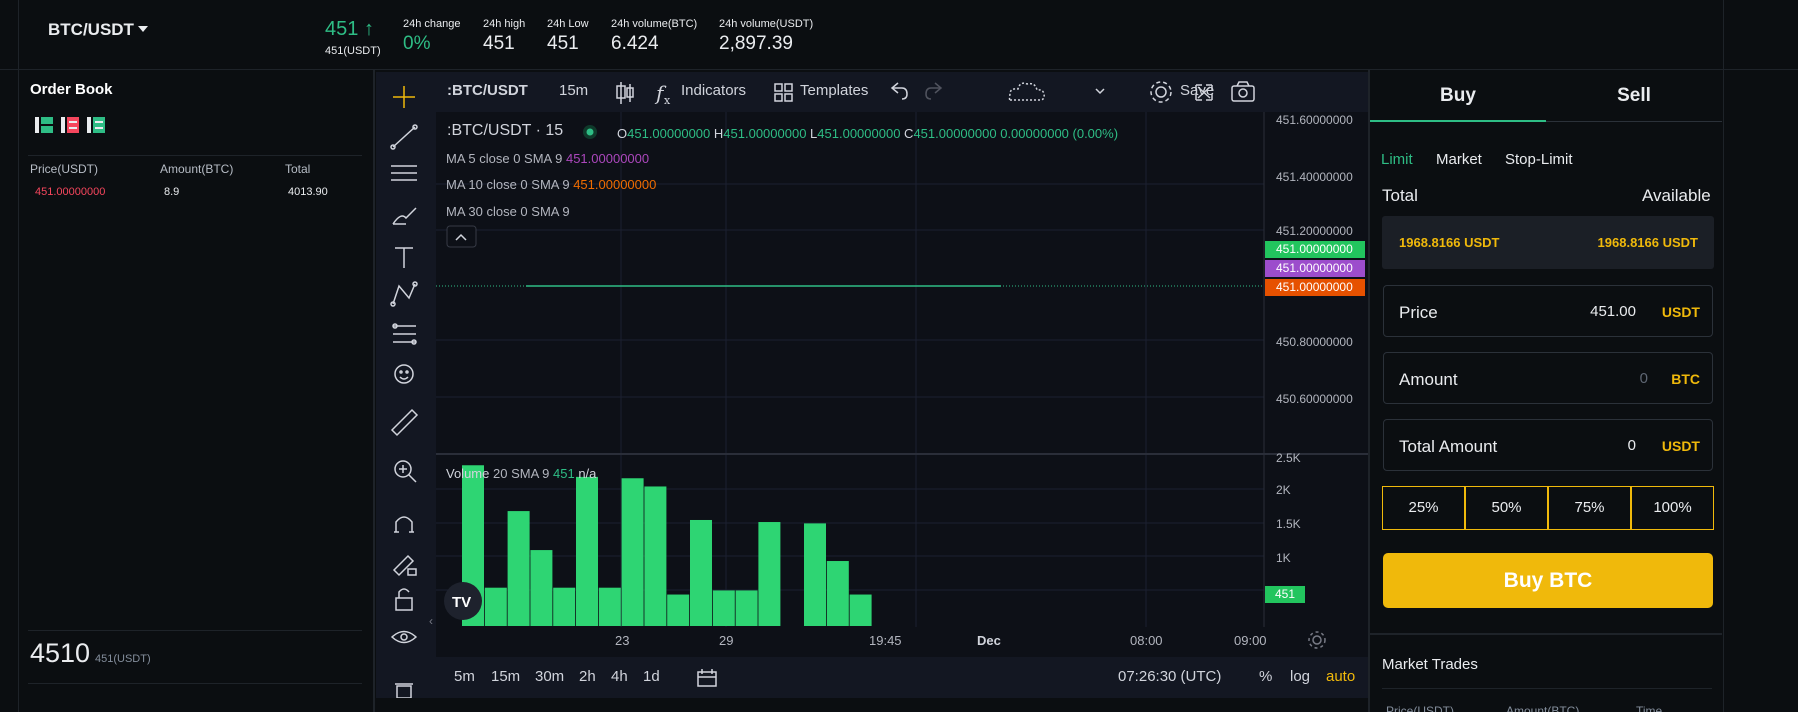 The width and height of the screenshot is (1798, 712). What do you see at coordinates (71, 125) in the screenshot?
I see `orderbook-sell-icon` at bounding box center [71, 125].